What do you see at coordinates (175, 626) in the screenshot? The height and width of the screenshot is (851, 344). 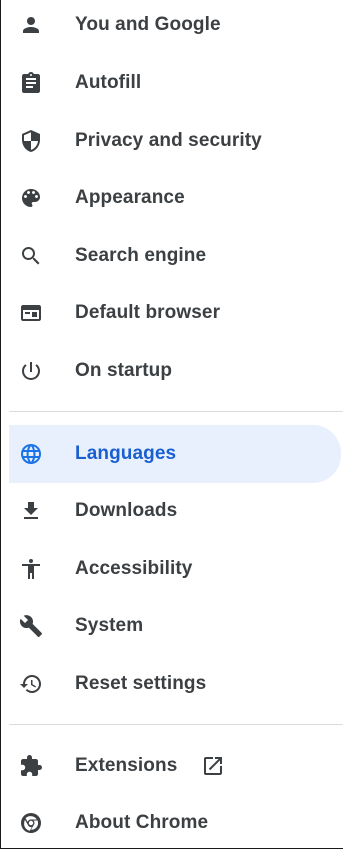 I see `menu-item-system: System` at bounding box center [175, 626].